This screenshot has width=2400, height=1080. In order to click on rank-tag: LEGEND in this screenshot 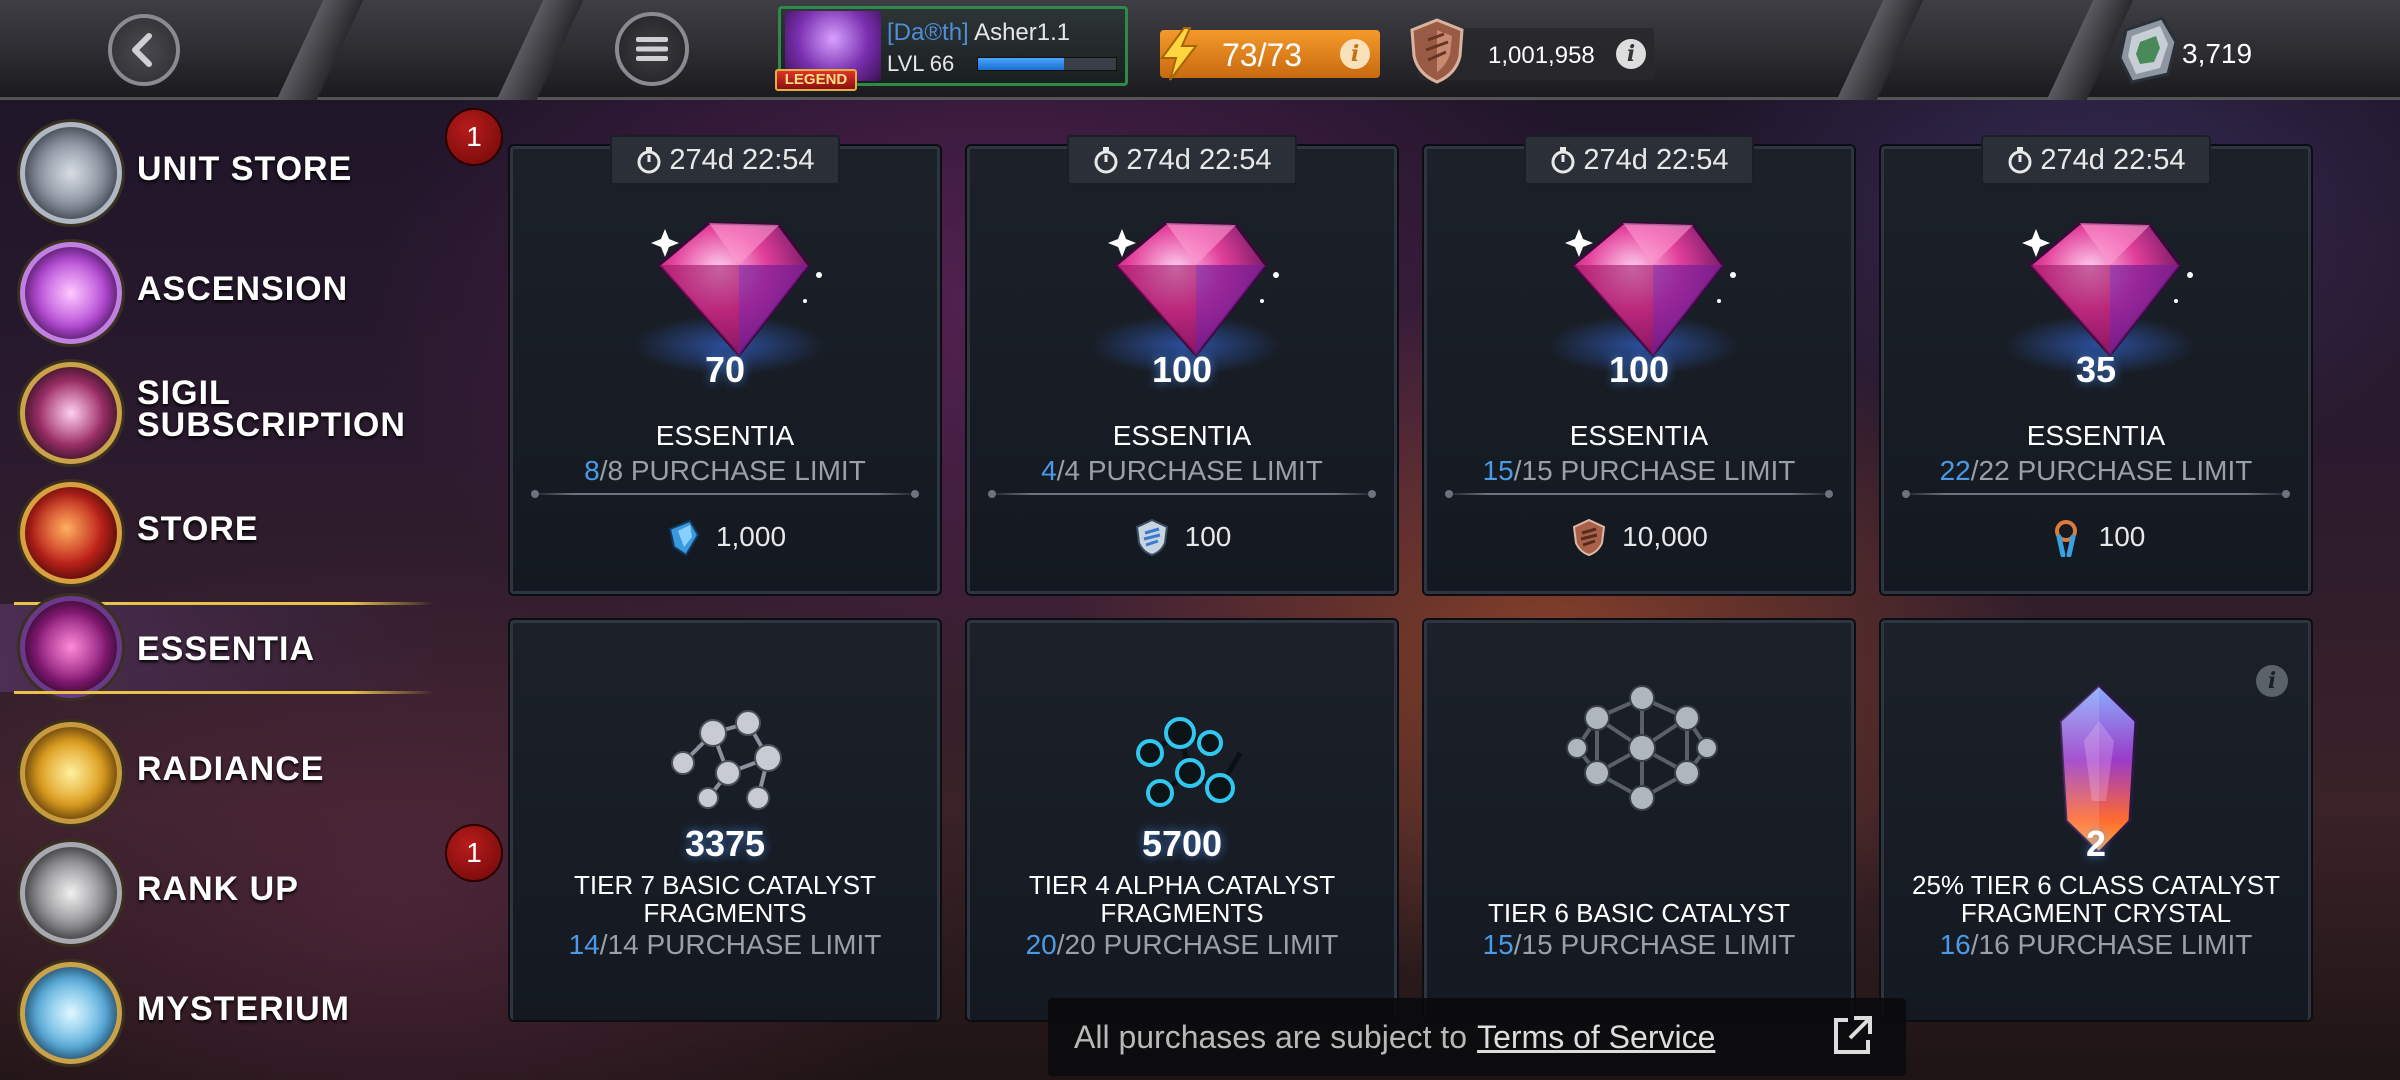, I will do `click(816, 80)`.